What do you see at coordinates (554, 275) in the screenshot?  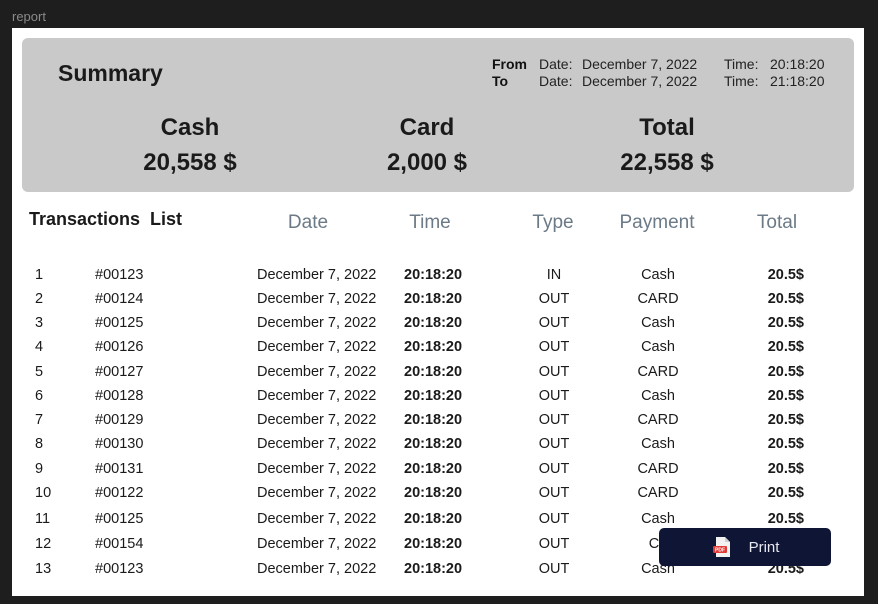 I see `row-type: IN` at bounding box center [554, 275].